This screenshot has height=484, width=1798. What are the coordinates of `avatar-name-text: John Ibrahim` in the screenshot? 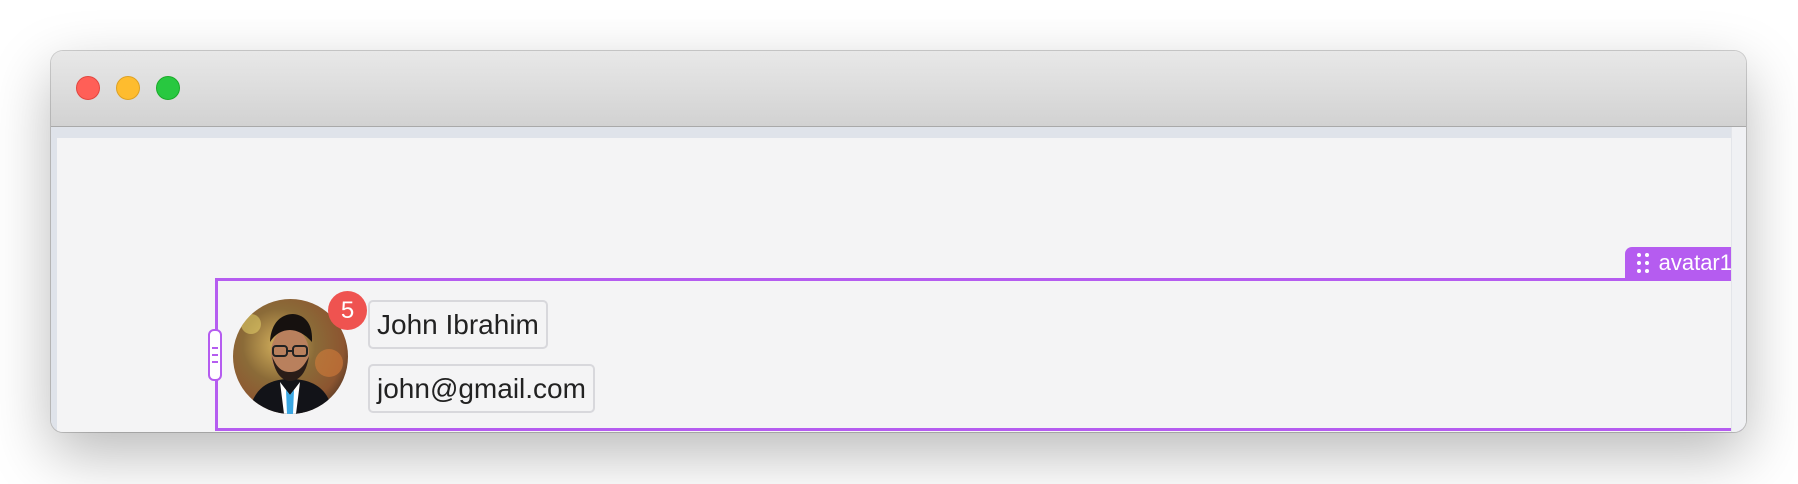 It's located at (458, 324).